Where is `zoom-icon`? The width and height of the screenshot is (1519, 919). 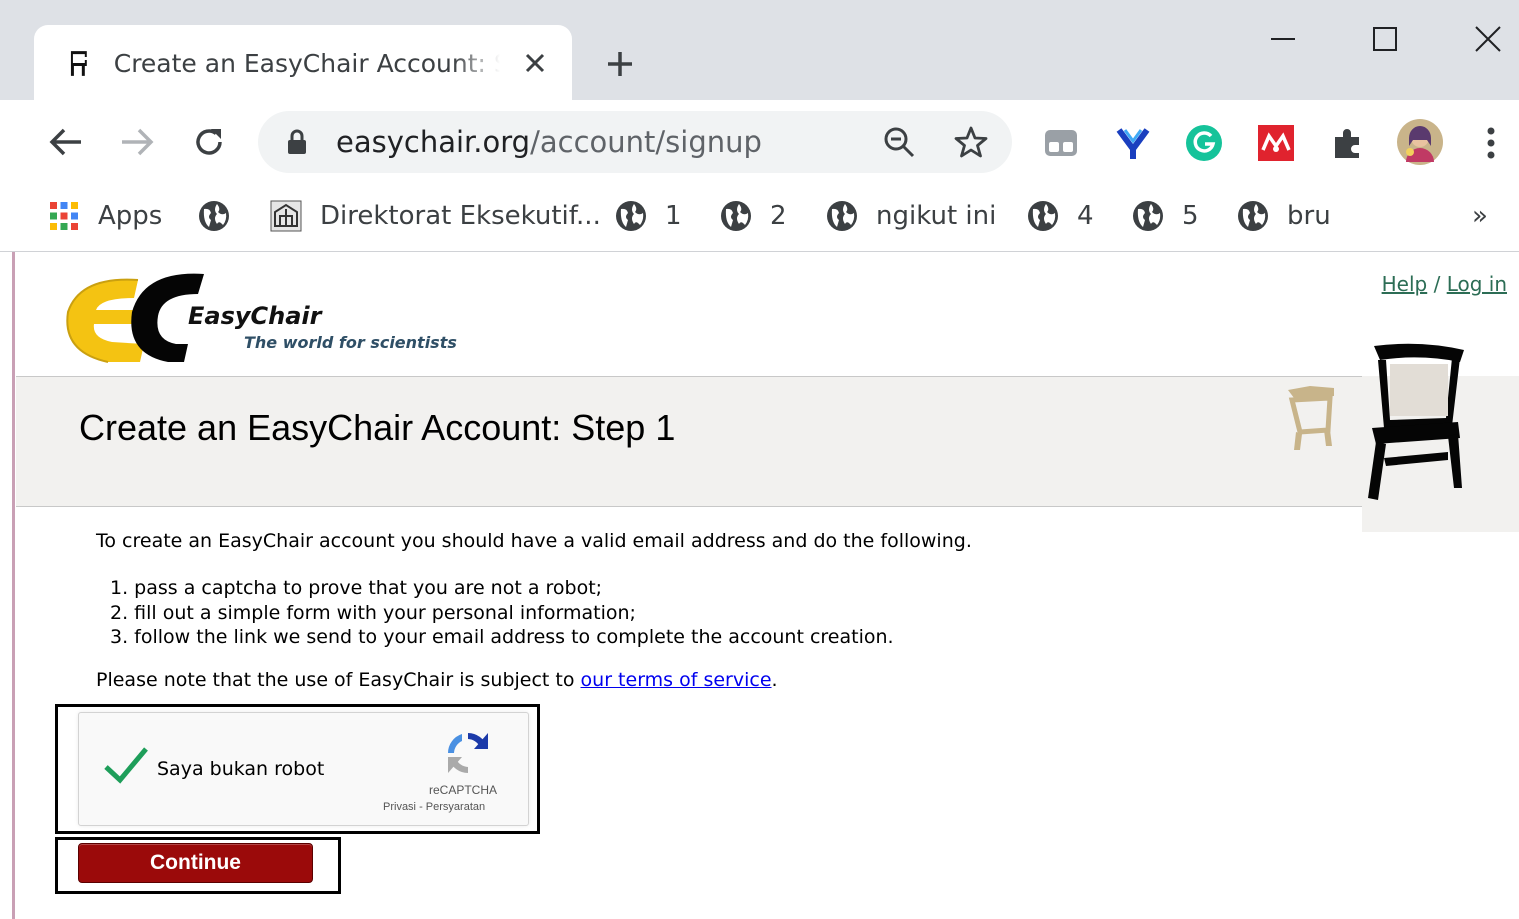 zoom-icon is located at coordinates (899, 142).